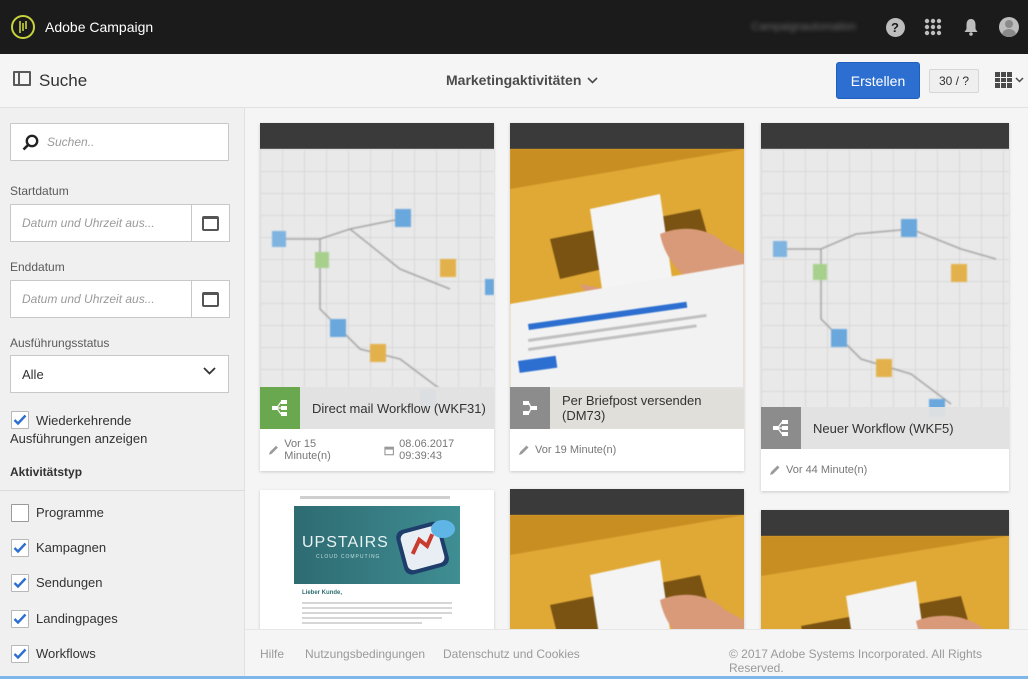 This screenshot has width=1028, height=679. Describe the element at coordinates (954, 81) in the screenshot. I see `result-count: 30 / ?` at that location.